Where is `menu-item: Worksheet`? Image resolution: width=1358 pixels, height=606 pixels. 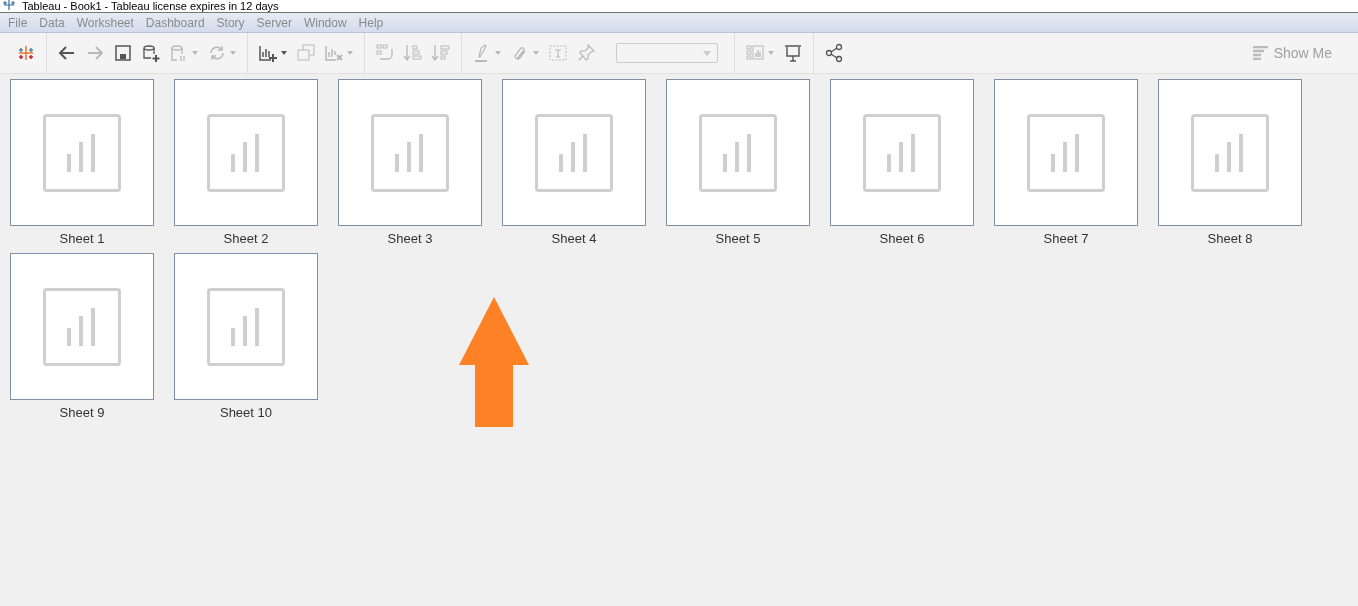
menu-item: Worksheet is located at coordinates (105, 22).